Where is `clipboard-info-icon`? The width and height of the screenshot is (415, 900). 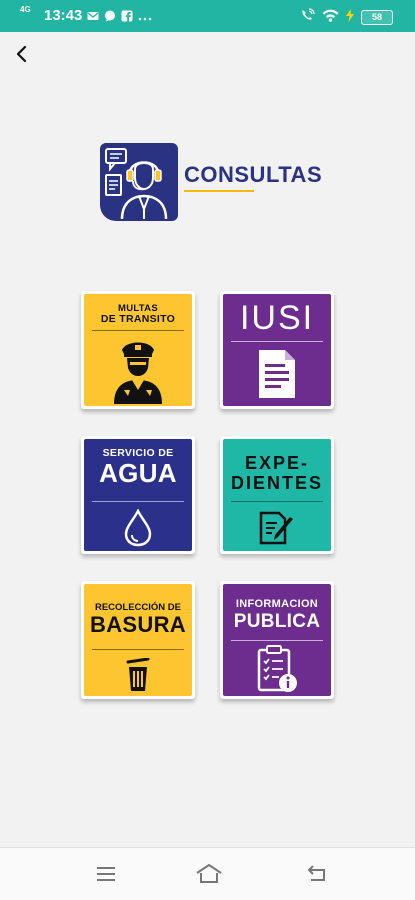
clipboard-info-icon is located at coordinates (277, 671).